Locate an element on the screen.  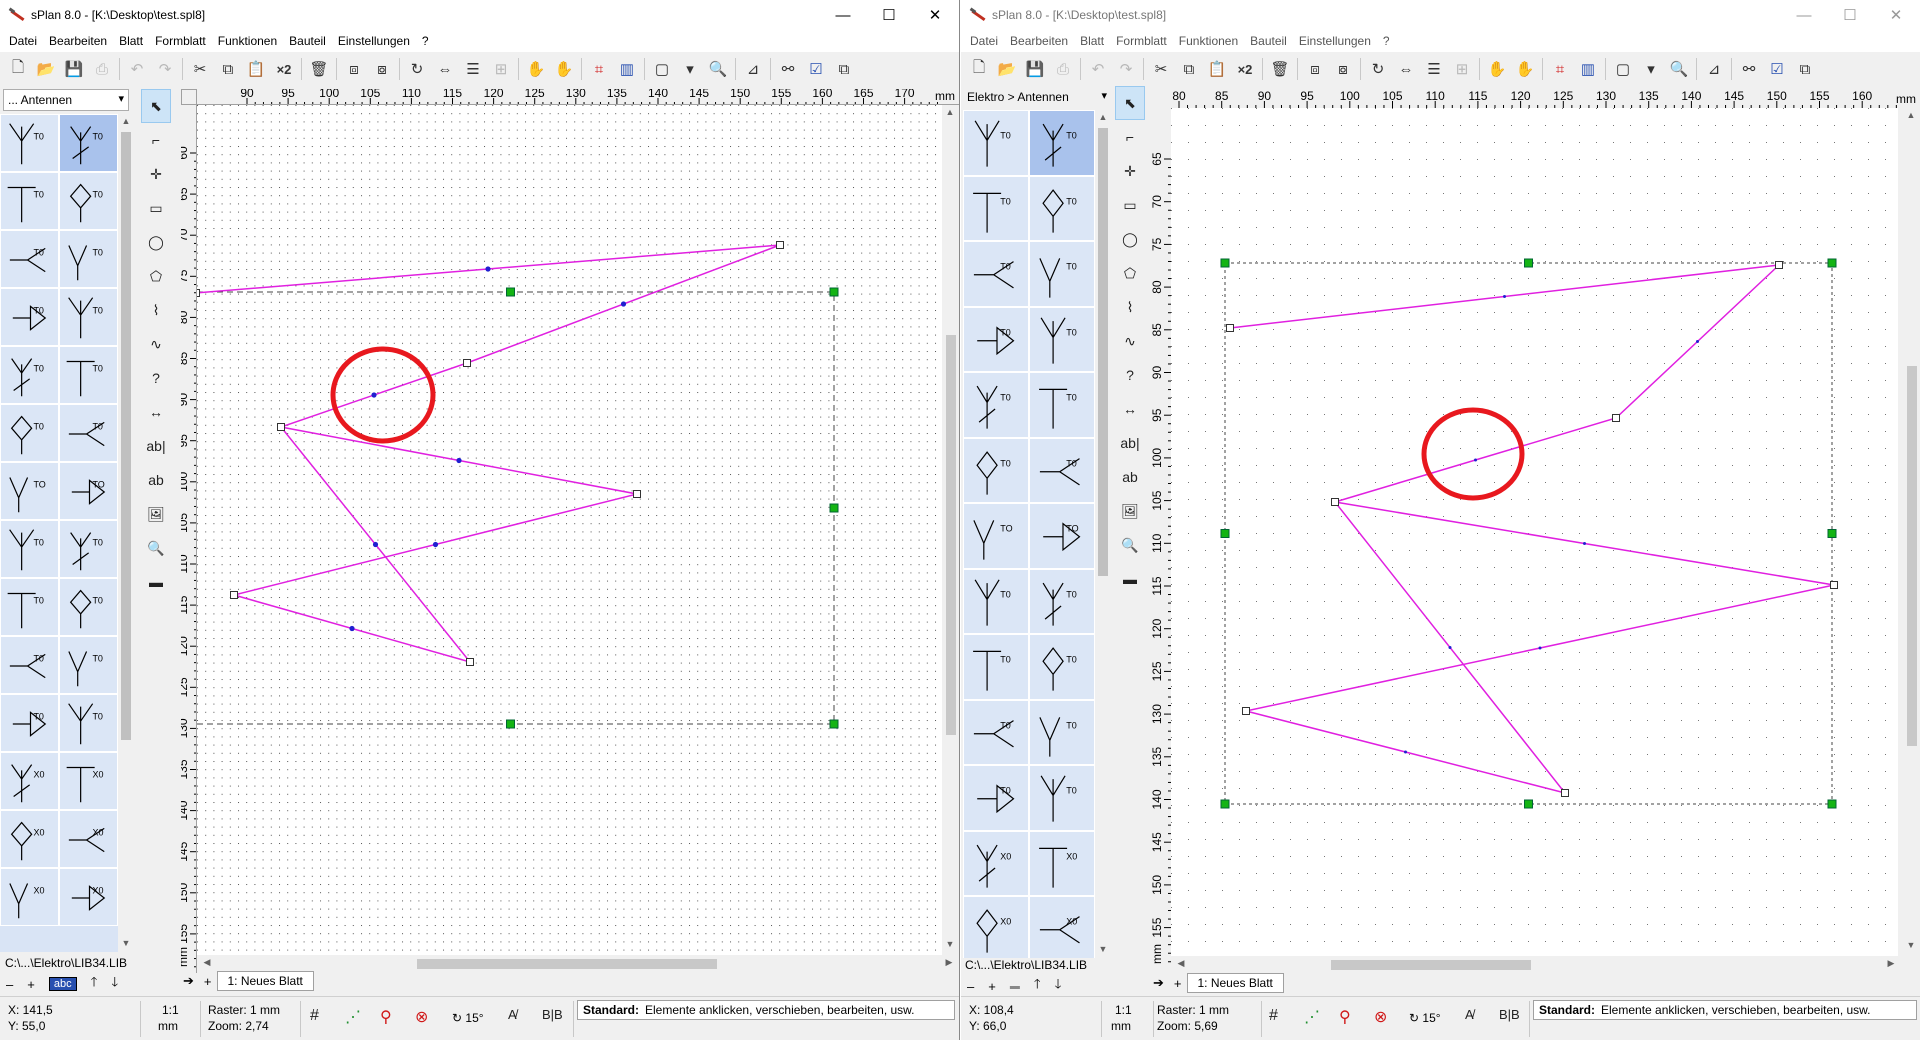
menu-blatt-item: Blatt is located at coordinates (1092, 41).